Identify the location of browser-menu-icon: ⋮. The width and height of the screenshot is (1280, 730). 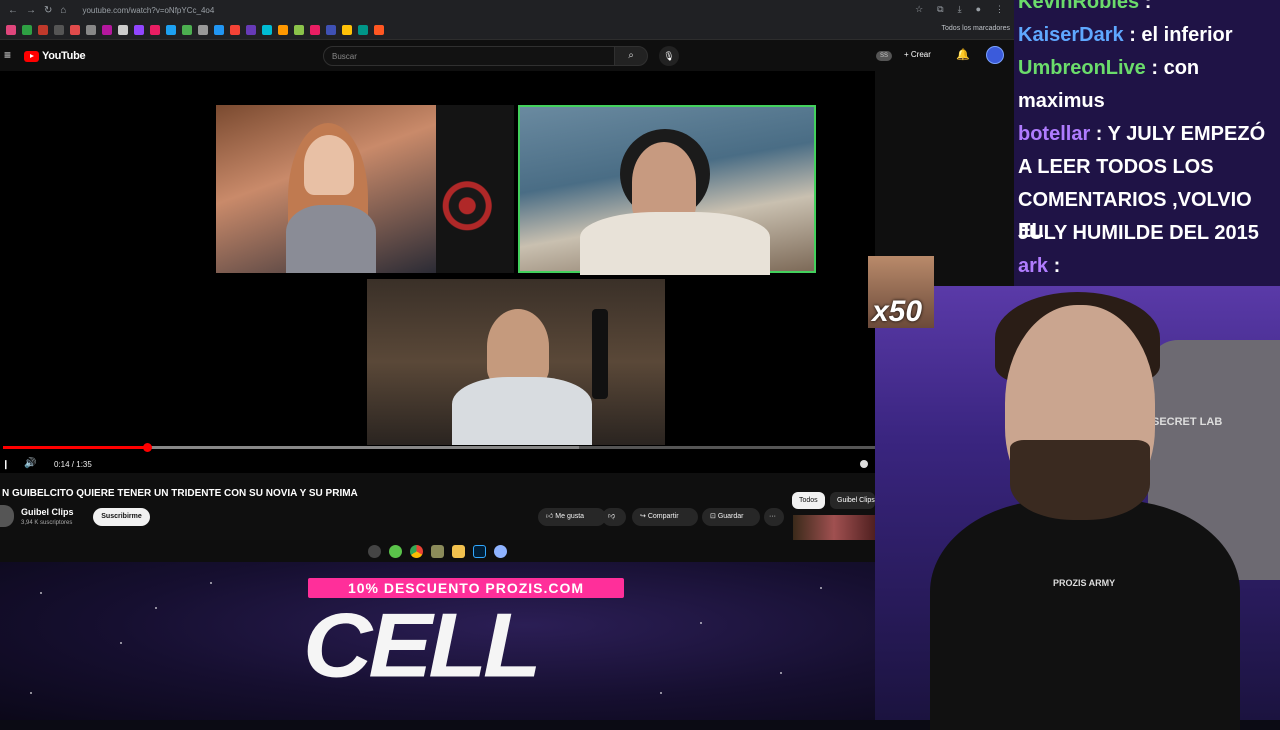
(999, 9).